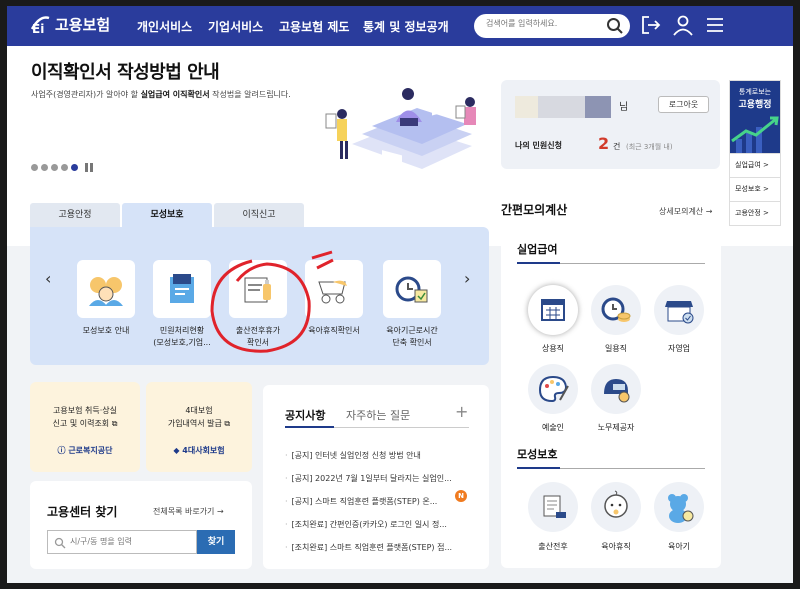 The image size is (800, 589). I want to click on teddy-bear-icon, so click(681, 508).